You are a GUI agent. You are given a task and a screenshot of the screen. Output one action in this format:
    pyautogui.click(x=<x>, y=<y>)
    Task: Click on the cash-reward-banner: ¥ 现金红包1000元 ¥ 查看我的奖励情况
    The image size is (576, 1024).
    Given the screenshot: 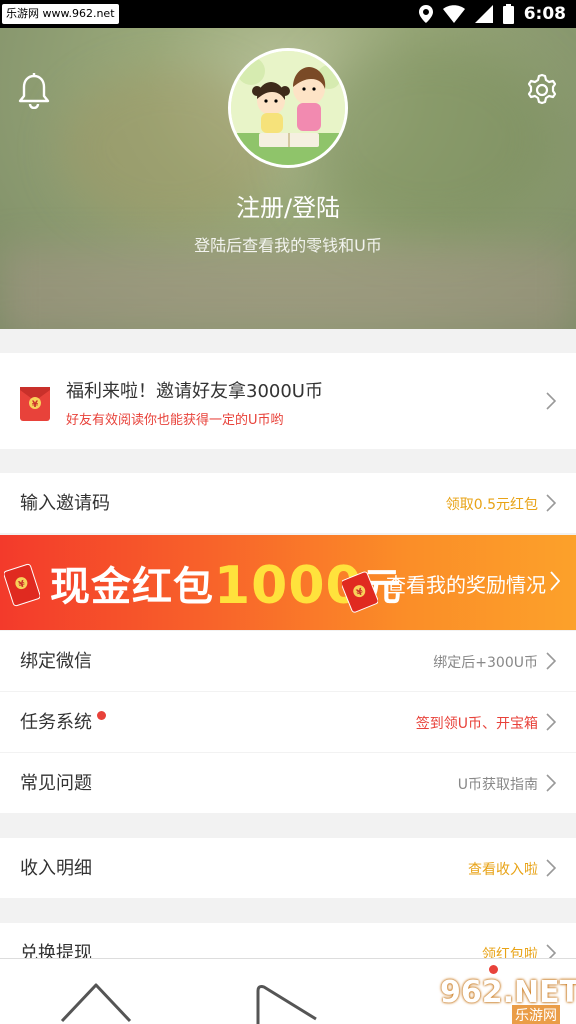 What is the action you would take?
    pyautogui.click(x=288, y=582)
    